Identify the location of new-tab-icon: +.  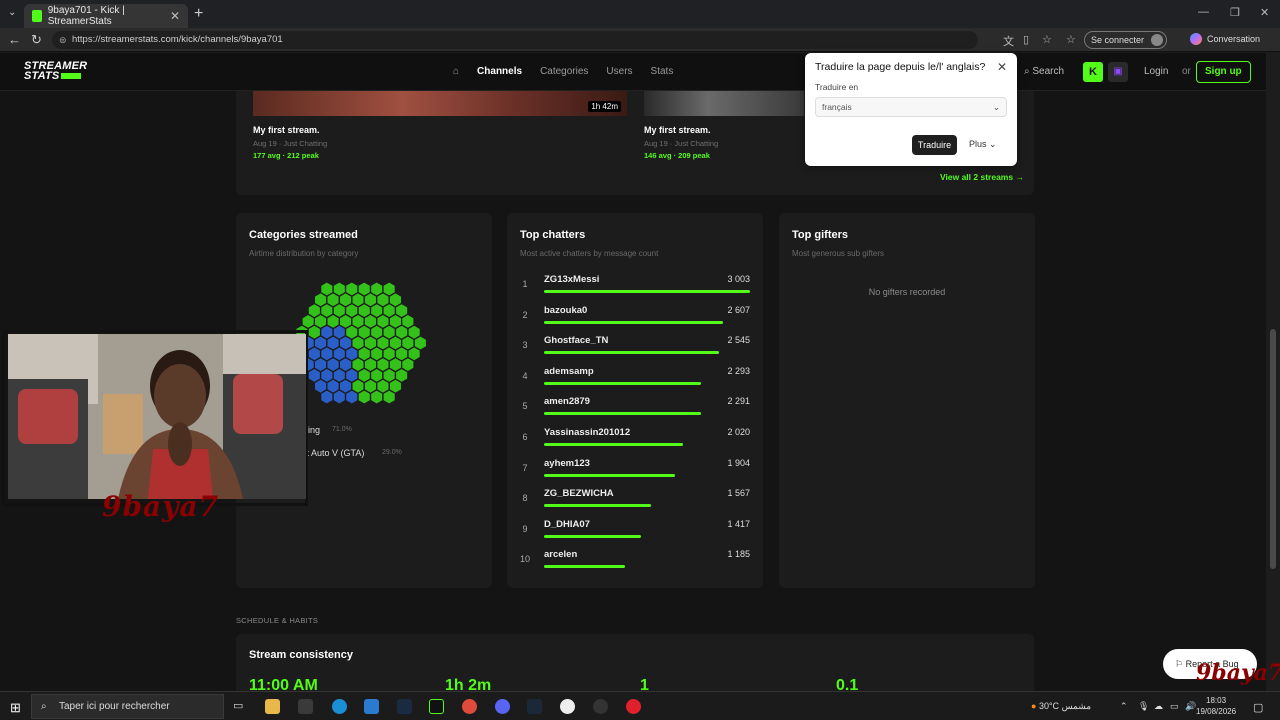
(198, 14).